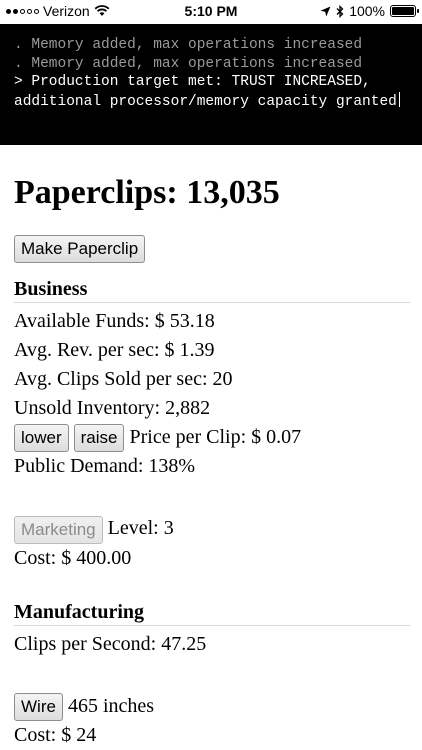 The width and height of the screenshot is (422, 750). I want to click on marketing-cost: Cost: $ 400.00, so click(73, 557).